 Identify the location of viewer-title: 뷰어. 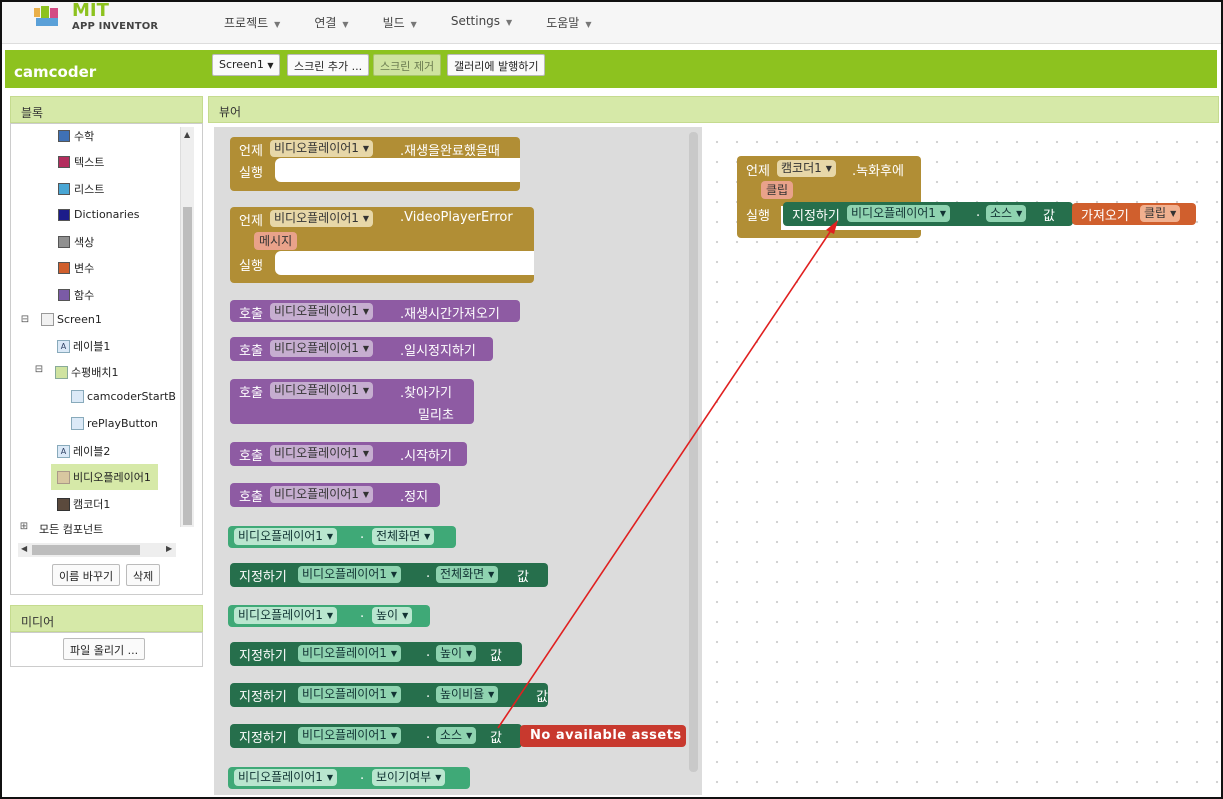
(713, 109).